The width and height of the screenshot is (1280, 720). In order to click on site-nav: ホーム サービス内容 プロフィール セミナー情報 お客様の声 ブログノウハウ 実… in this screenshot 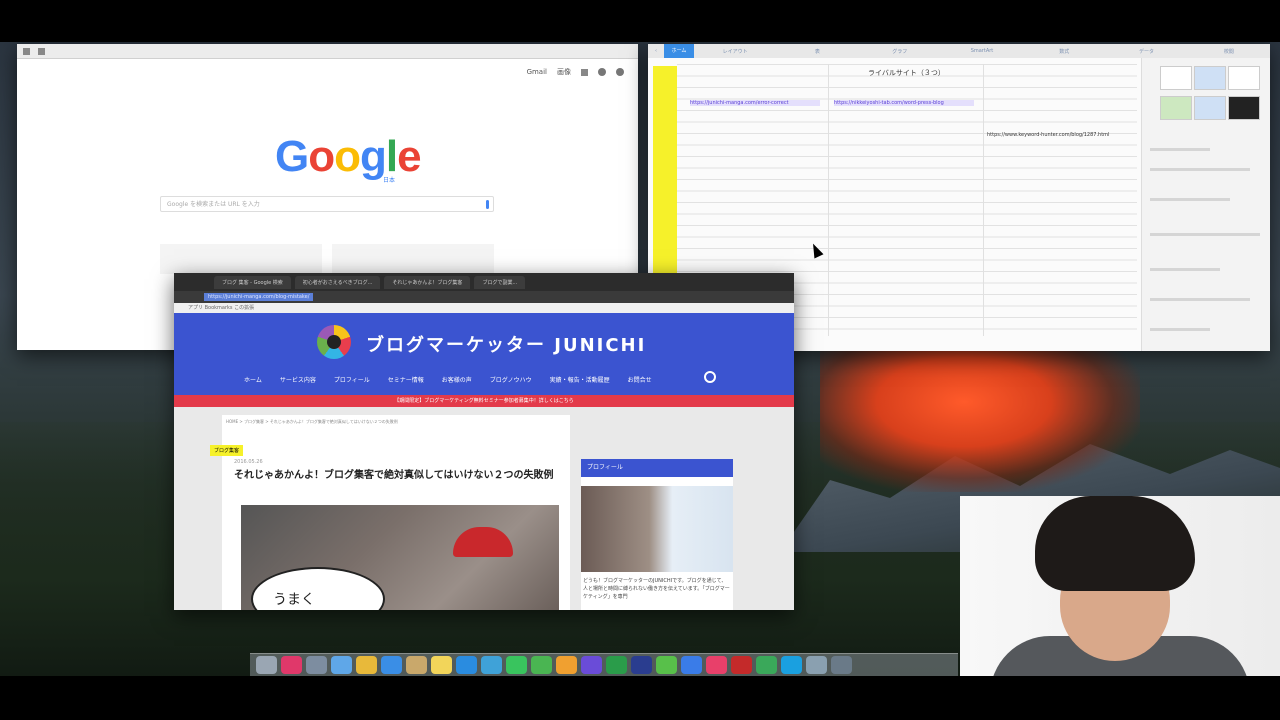, I will do `click(448, 379)`.